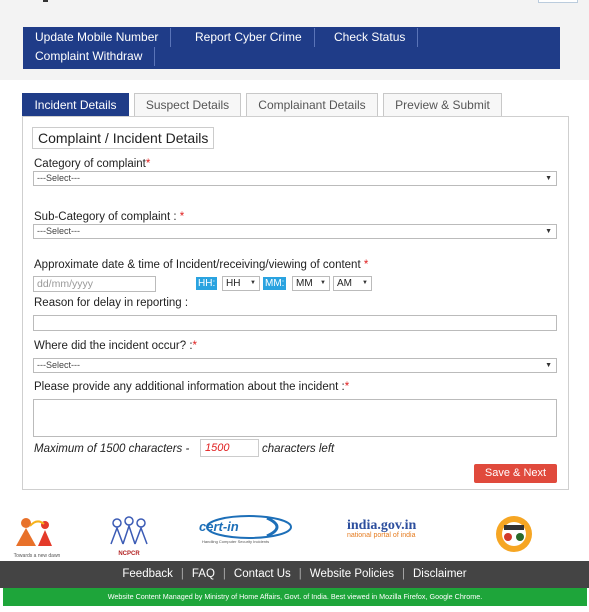 The image size is (589, 612). I want to click on tab-suspect-details: Suspect Details, so click(187, 104).